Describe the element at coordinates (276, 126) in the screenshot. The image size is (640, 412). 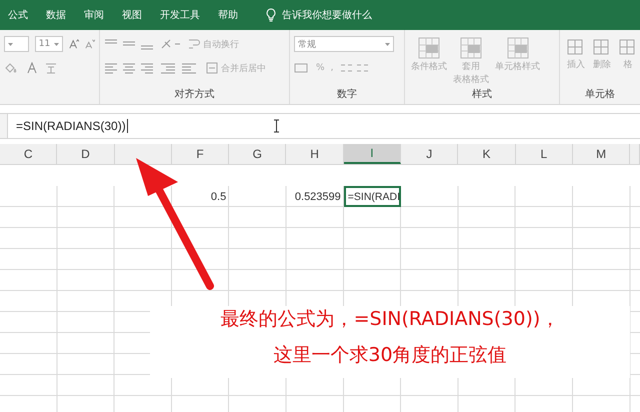
I see `text-cursor-icon` at that location.